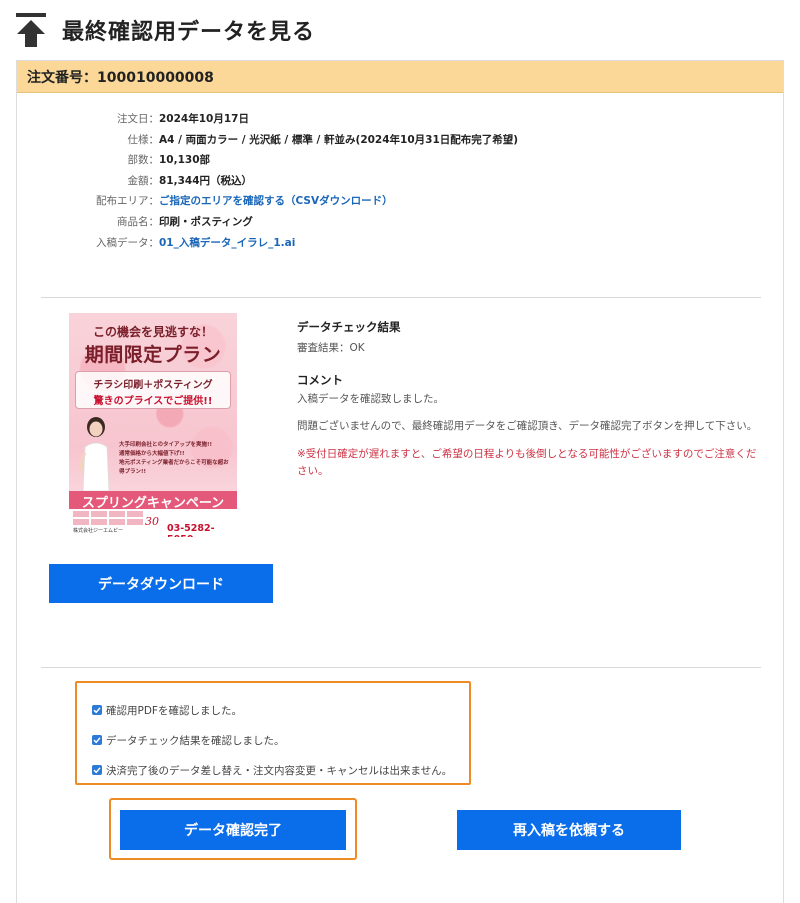  What do you see at coordinates (153, 401) in the screenshot?
I see `flyer-price-line: 驚きのプライスでご提供!!` at bounding box center [153, 401].